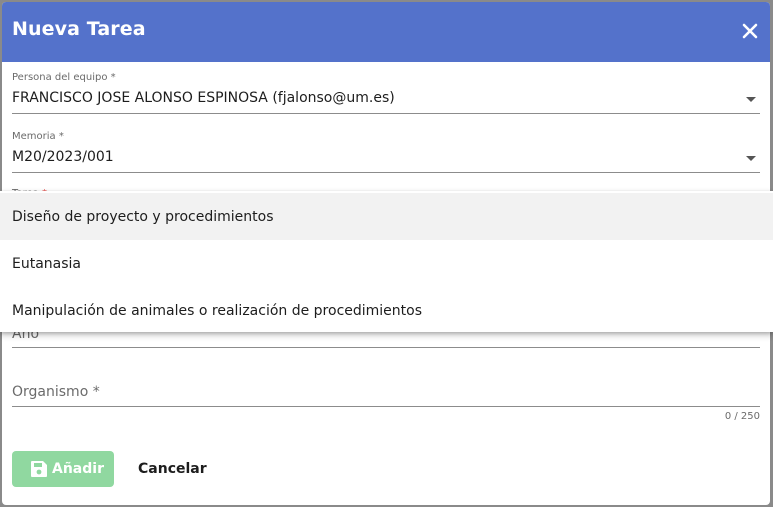  I want to click on memoria-value: M20/2023/001, so click(63, 157).